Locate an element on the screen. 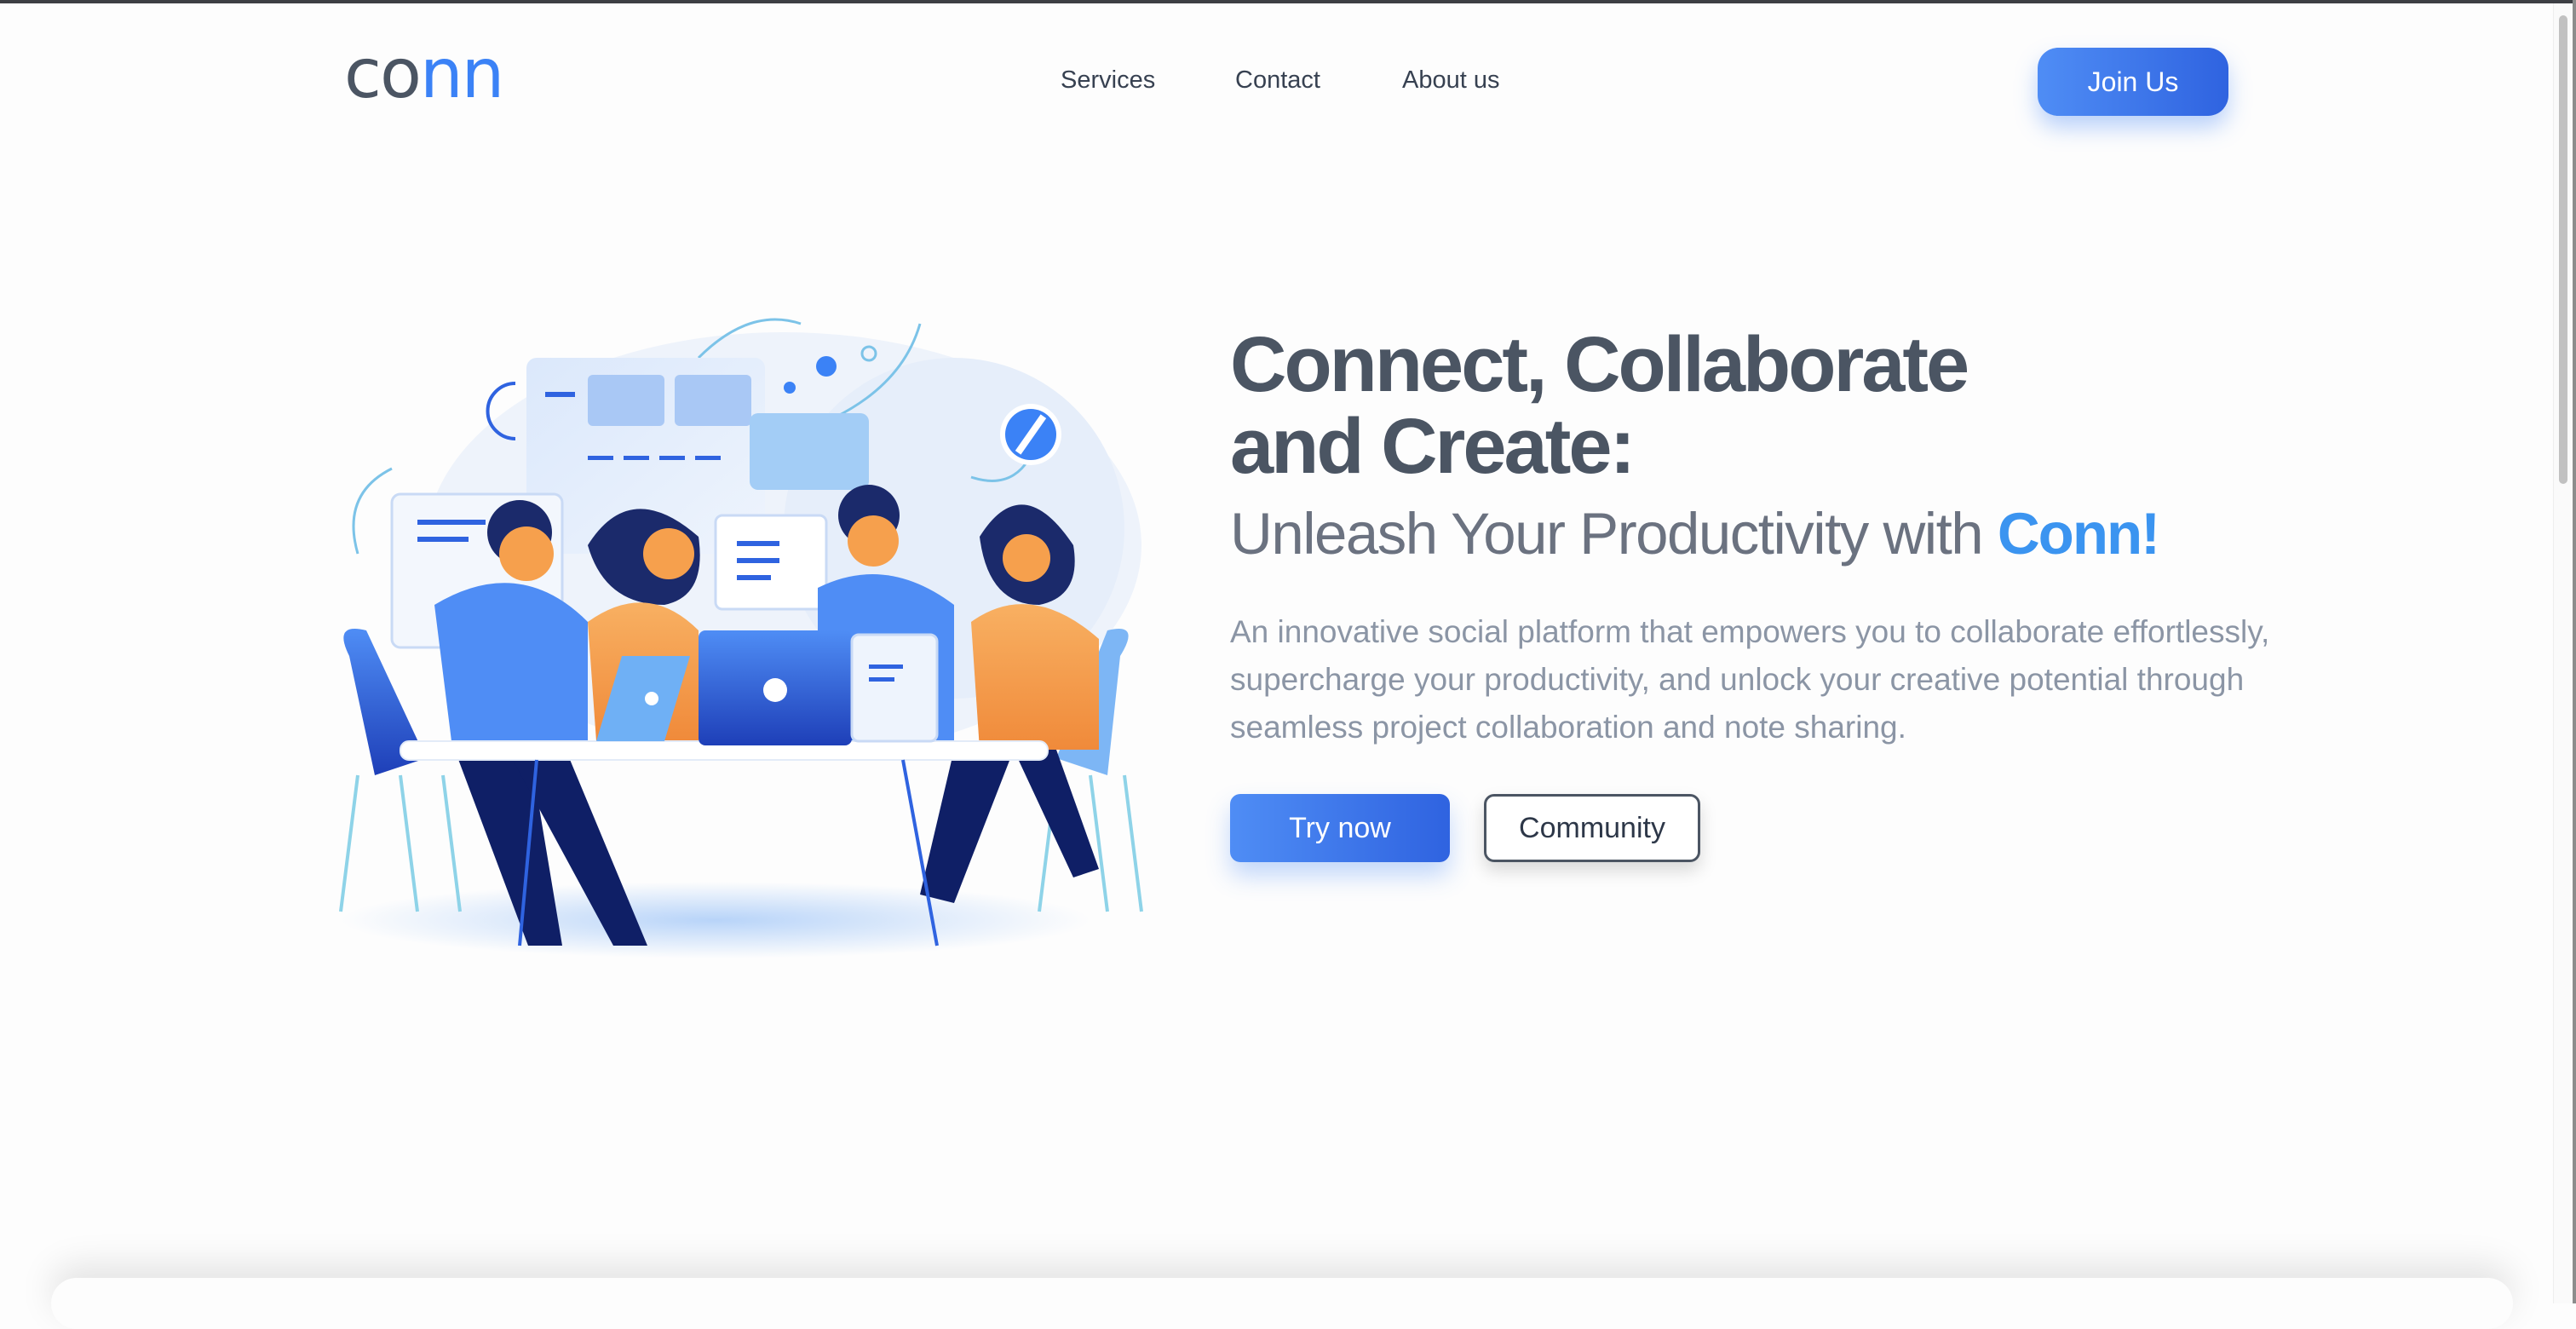  logo-text-nn: nn is located at coordinates (462, 73).